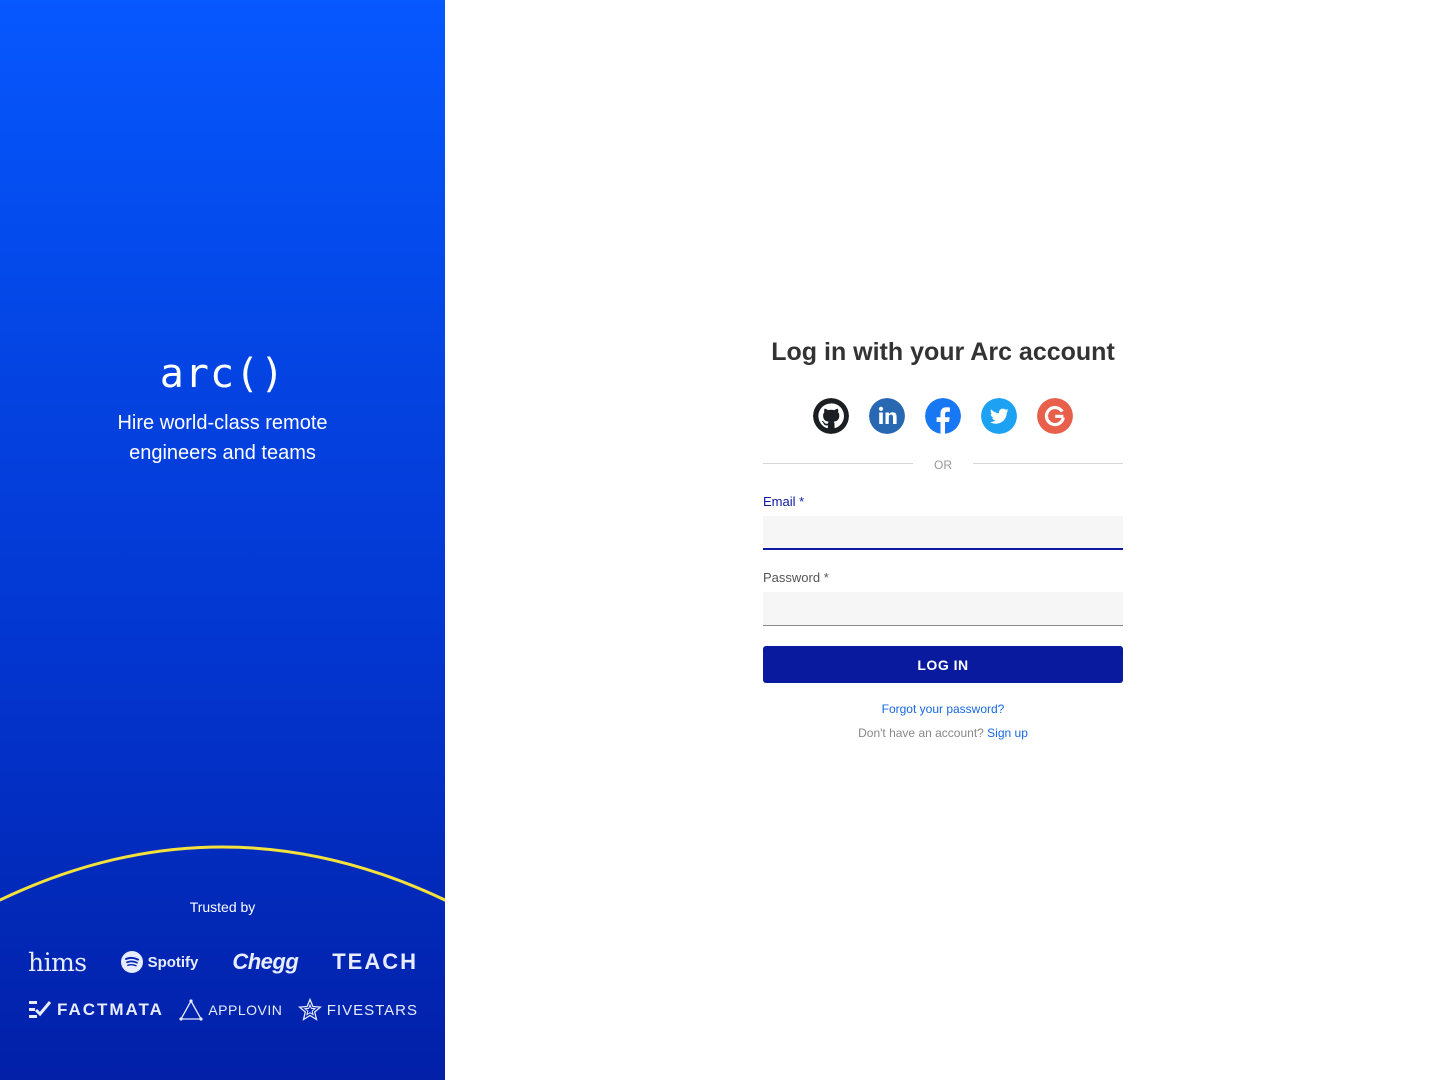 The width and height of the screenshot is (1440, 1080). Describe the element at coordinates (838, 463) in the screenshot. I see `divider-line-left` at that location.